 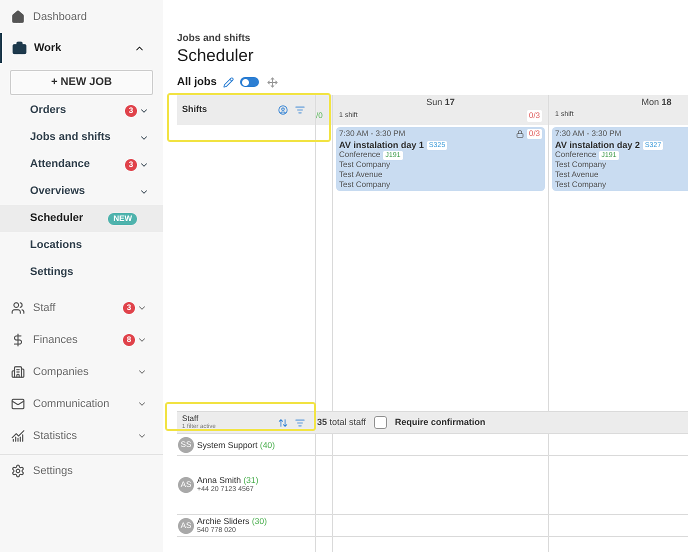 I want to click on page-title: Scheduler, so click(x=216, y=56).